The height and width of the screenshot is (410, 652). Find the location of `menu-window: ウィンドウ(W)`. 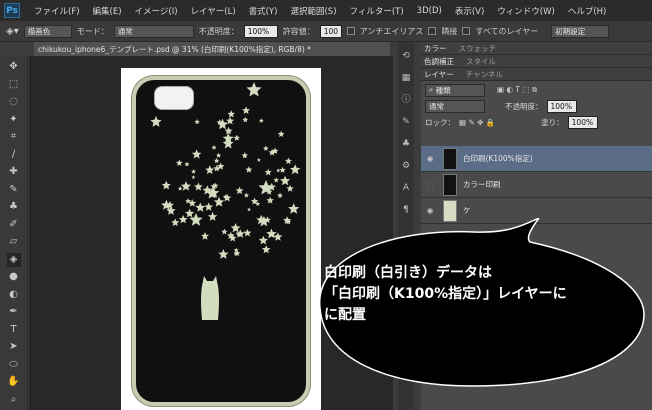

menu-window: ウィンドウ(W) is located at coordinates (526, 11).